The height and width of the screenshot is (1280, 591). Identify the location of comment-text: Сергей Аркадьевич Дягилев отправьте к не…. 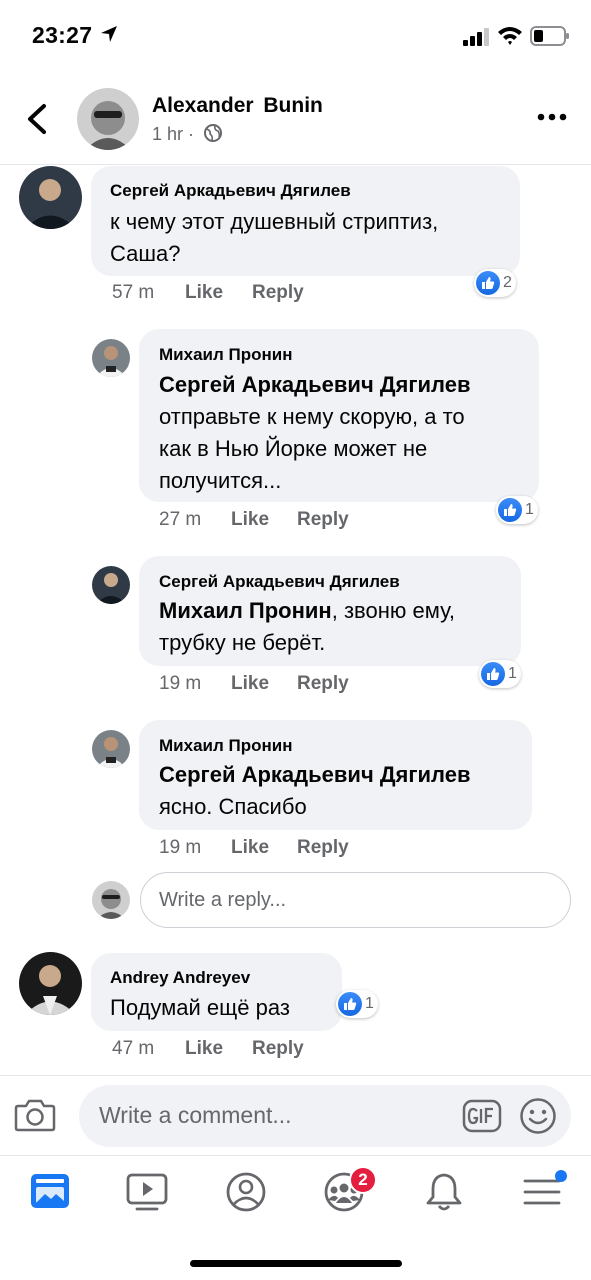
(314, 433).